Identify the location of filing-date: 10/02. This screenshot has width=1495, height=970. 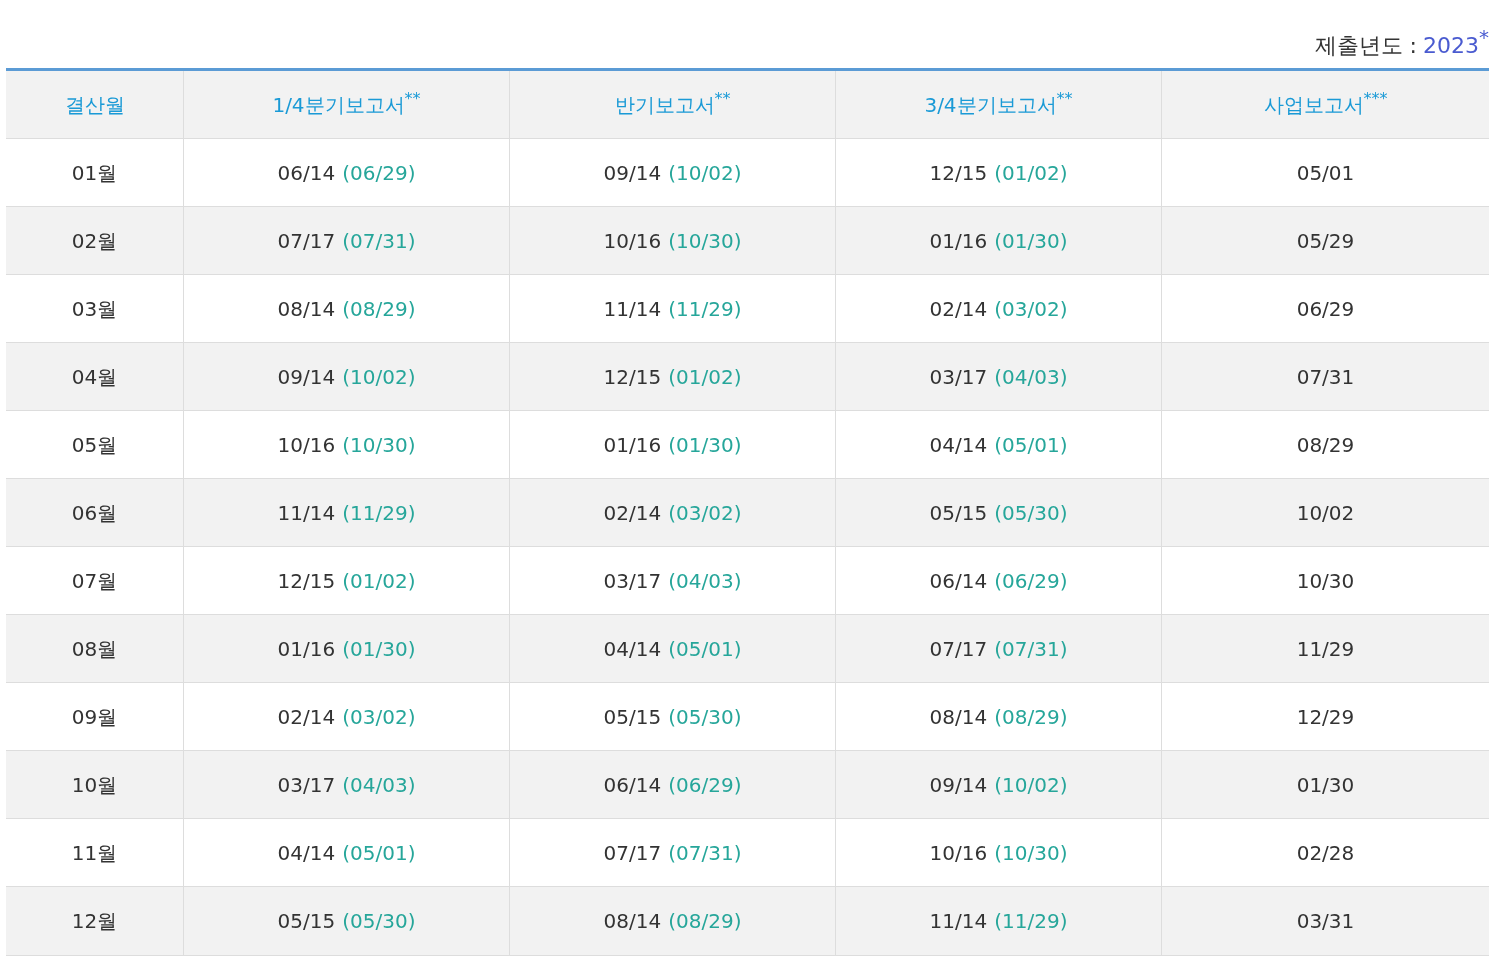
(1325, 513).